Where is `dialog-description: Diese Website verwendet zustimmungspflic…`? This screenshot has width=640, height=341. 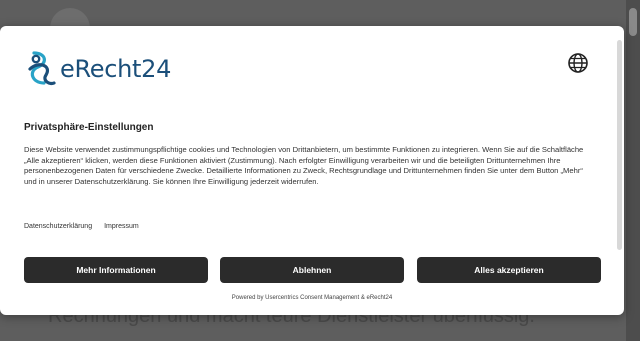 dialog-description: Diese Website verwendet zustimmungspflic… is located at coordinates (304, 165).